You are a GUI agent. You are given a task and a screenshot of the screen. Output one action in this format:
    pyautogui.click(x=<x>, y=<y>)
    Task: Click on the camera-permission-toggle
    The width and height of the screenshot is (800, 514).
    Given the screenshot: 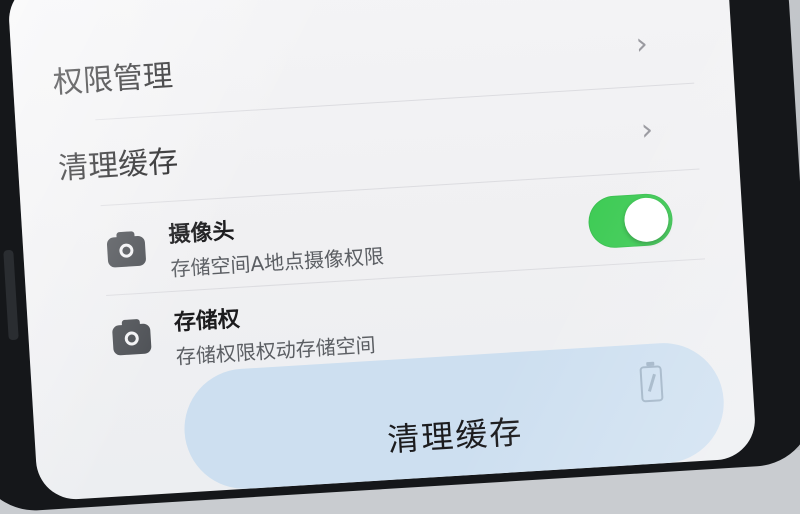 What is the action you would take?
    pyautogui.click(x=631, y=221)
    